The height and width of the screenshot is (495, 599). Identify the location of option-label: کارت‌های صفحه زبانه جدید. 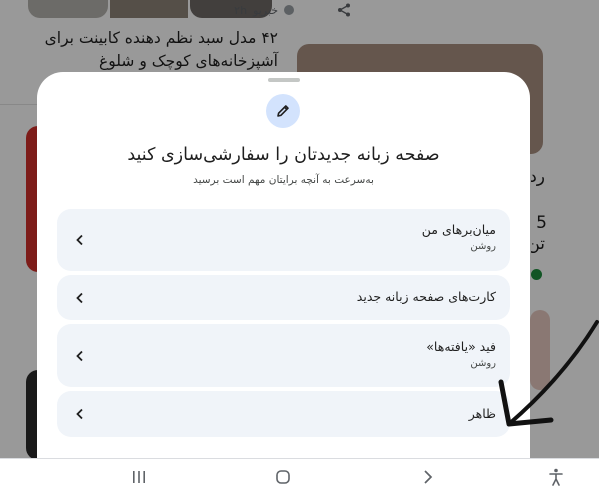
(426, 296).